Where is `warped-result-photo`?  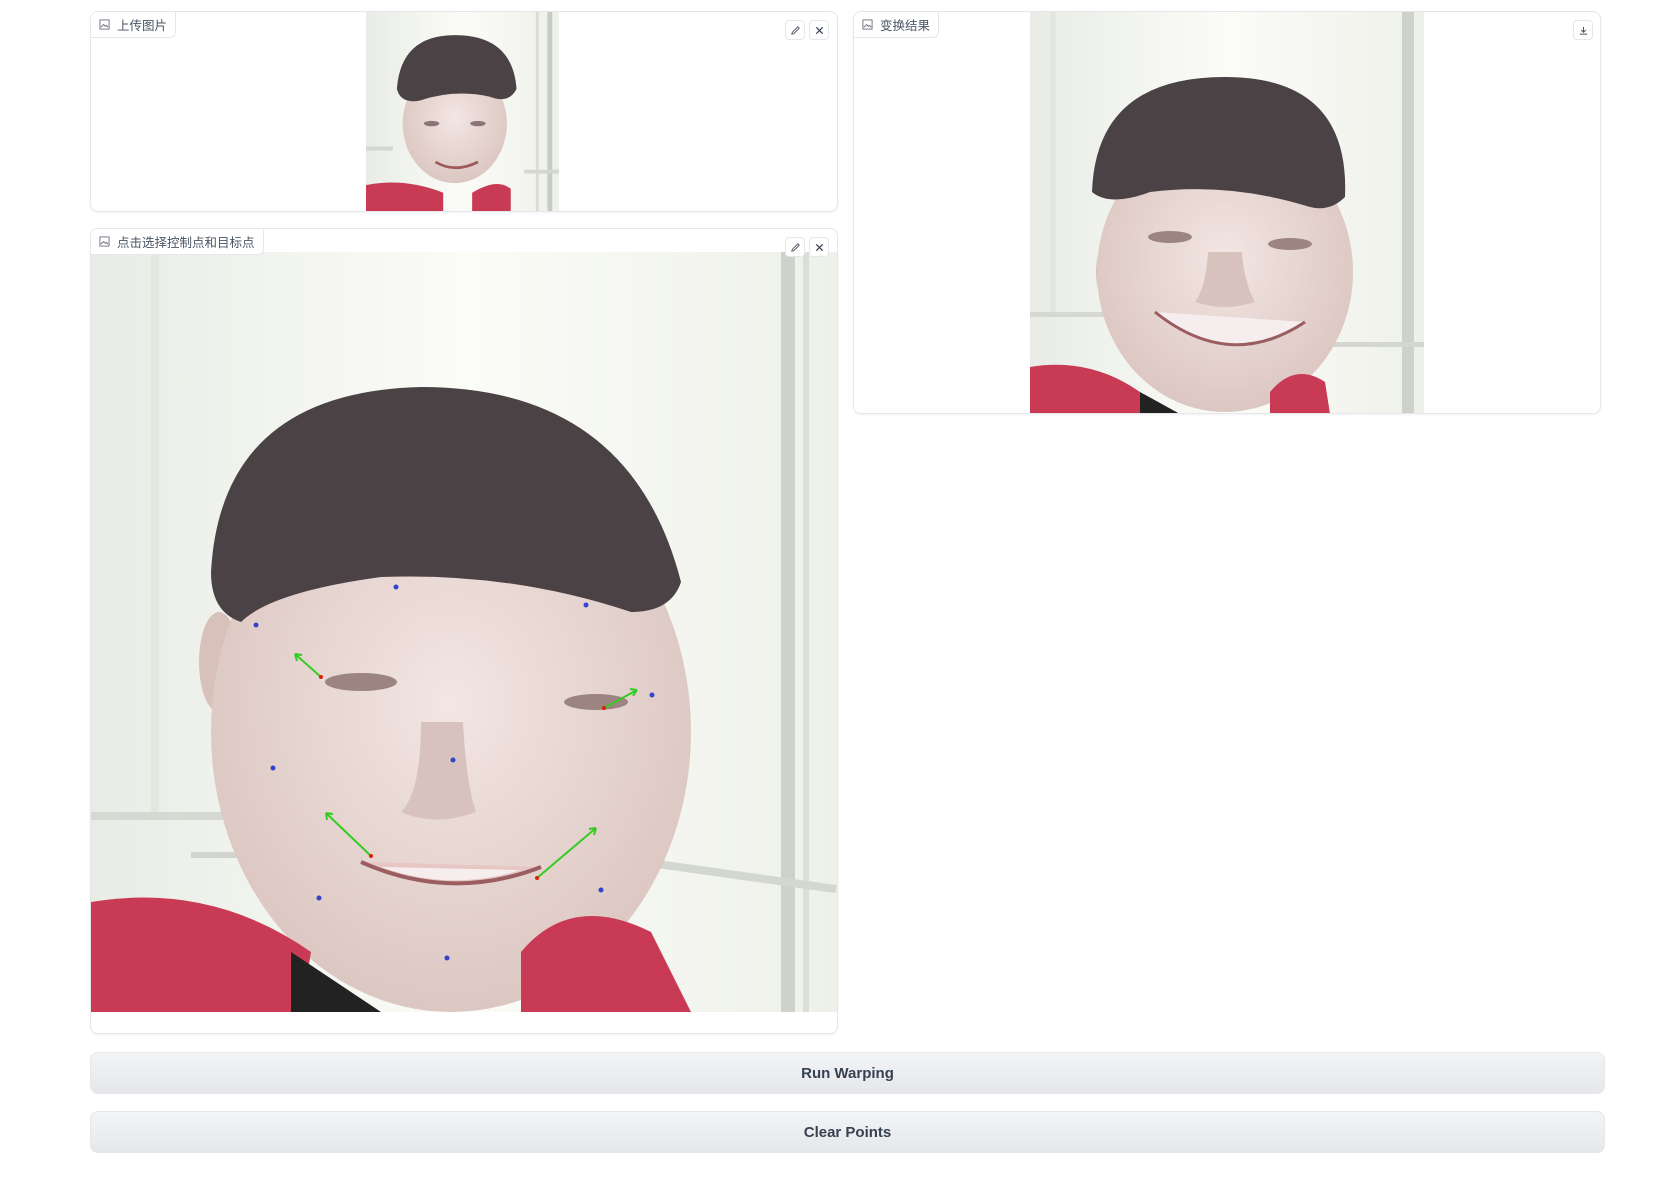 warped-result-photo is located at coordinates (1227, 212).